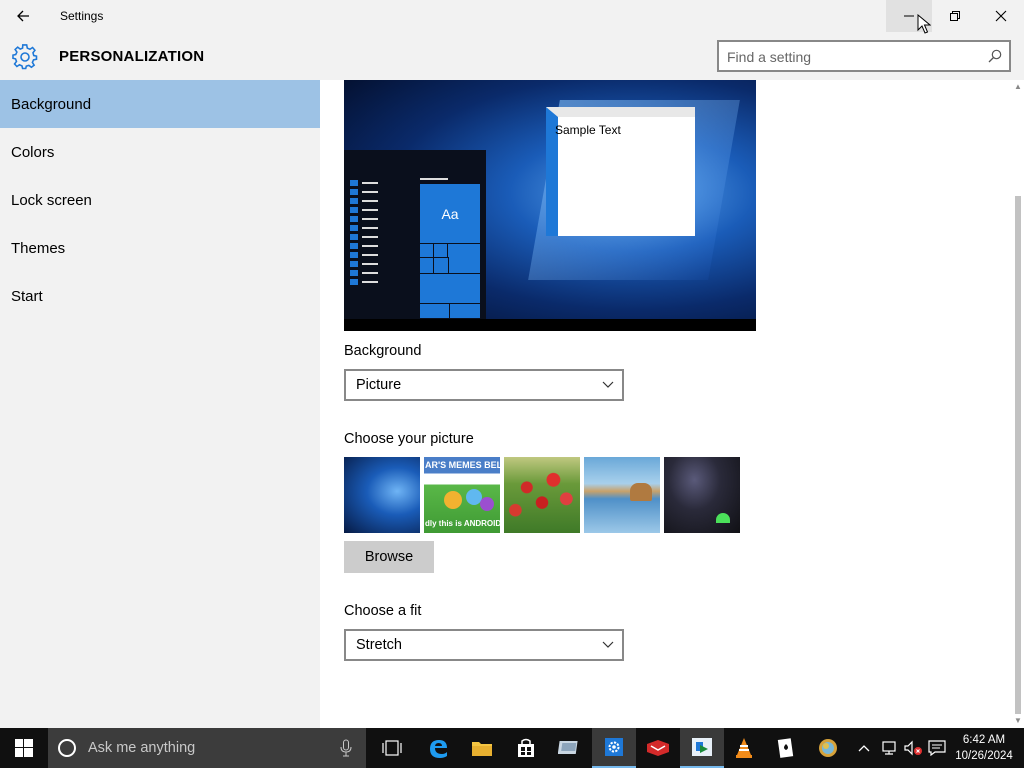 This screenshot has height=768, width=1024. Describe the element at coordinates (995, 56) in the screenshot. I see `search-icon` at that location.